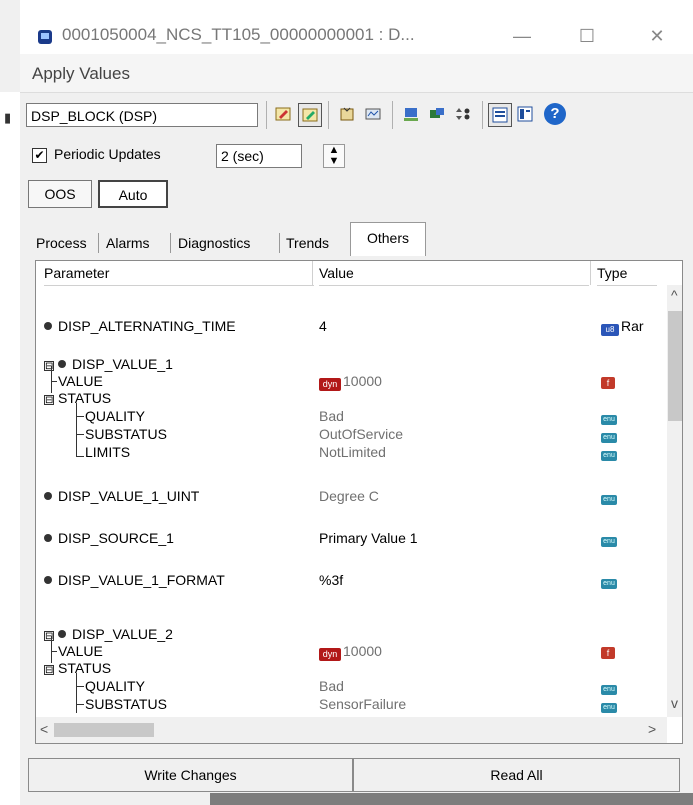  I want to click on table-row: DISP_SOURCE_1 Primary Value 1 enu, so click(346, 538).